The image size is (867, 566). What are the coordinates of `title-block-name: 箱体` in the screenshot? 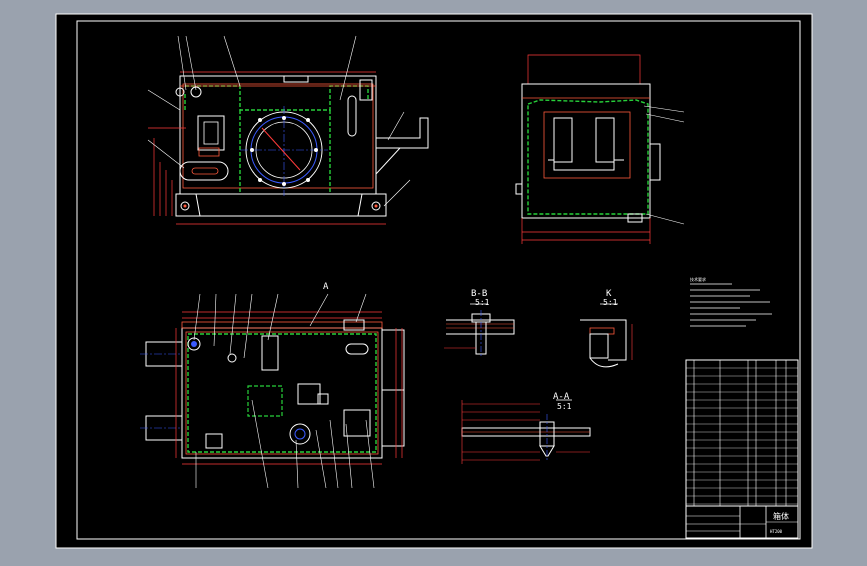 It's located at (781, 516).